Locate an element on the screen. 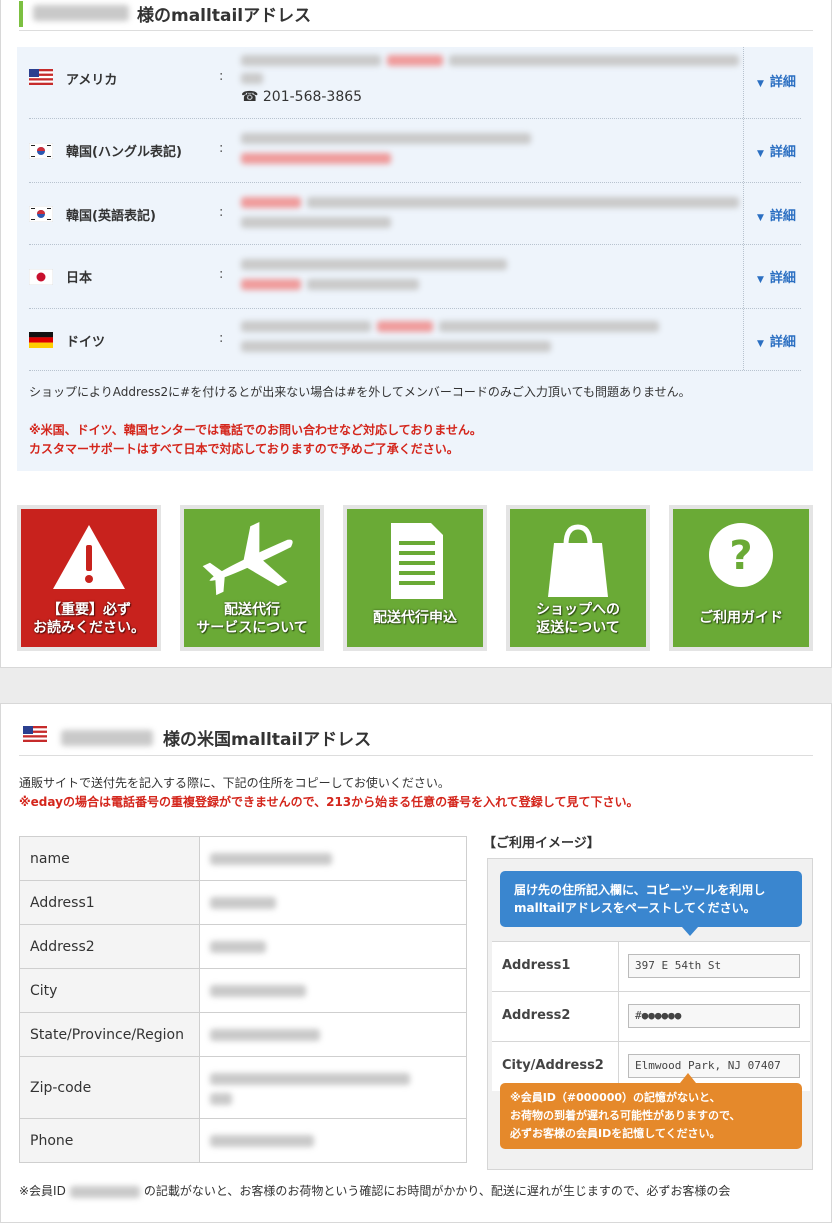  usage-row-address2: Address2 #●●●●●● is located at coordinates (651, 1016).